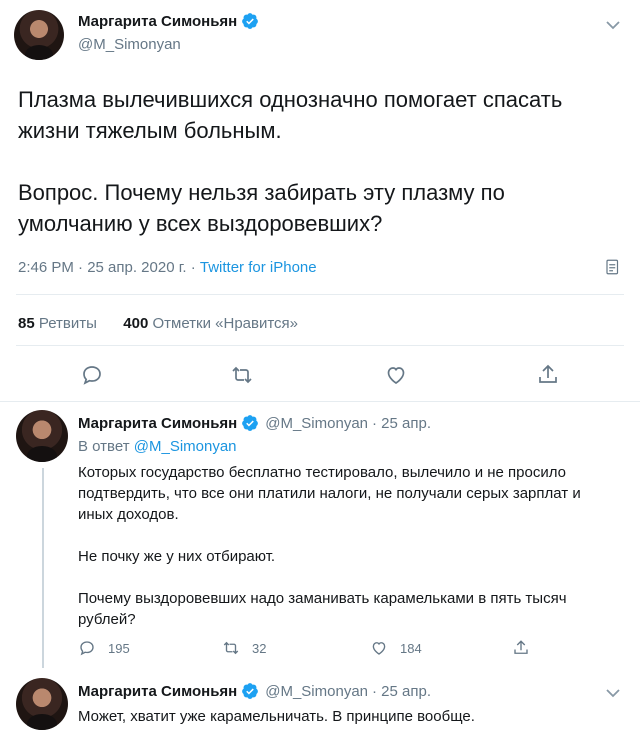 This screenshot has width=640, height=737. I want to click on reply-context: В ответ @M_Simonyan, so click(157, 446).